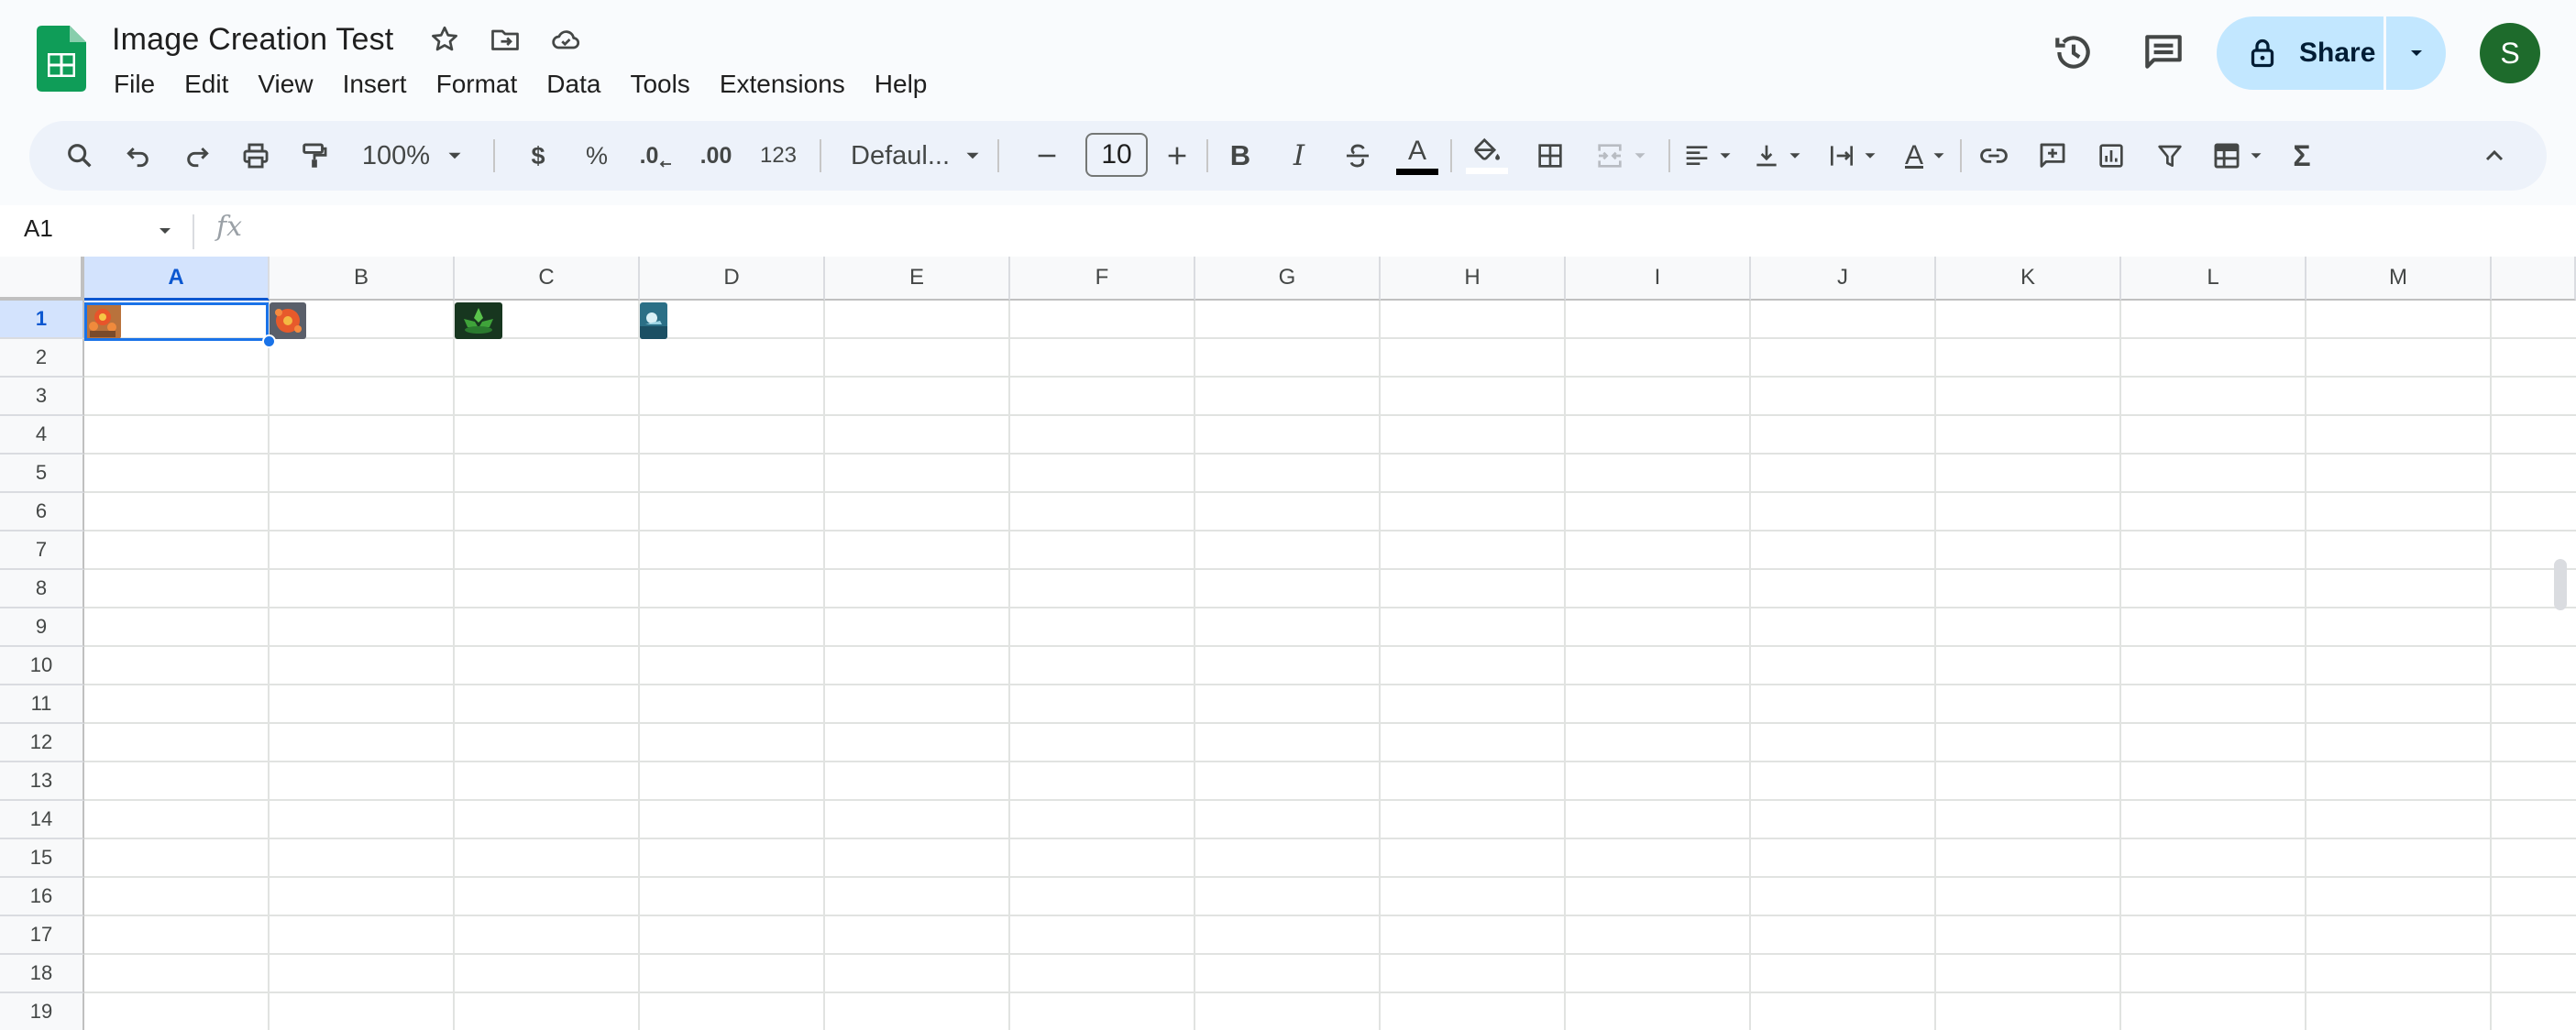 The width and height of the screenshot is (2576, 1030). Describe the element at coordinates (42, 704) in the screenshot. I see `row-header-11: 11` at that location.